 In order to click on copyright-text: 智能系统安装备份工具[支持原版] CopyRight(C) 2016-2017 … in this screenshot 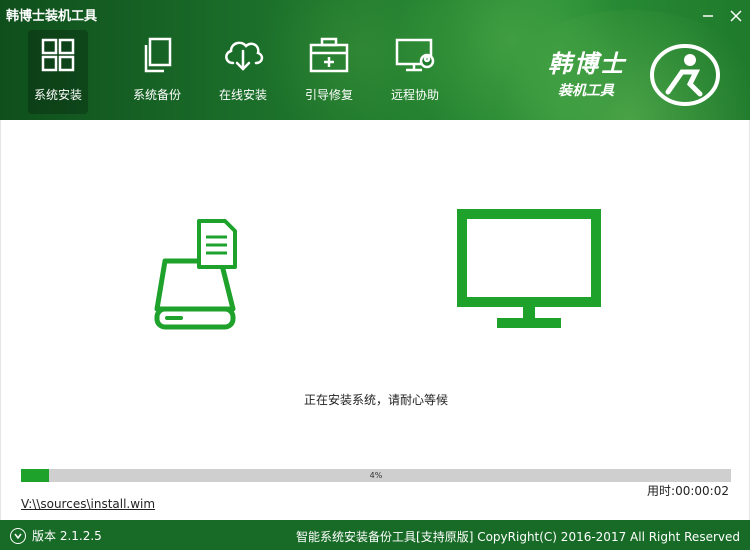, I will do `click(518, 537)`.